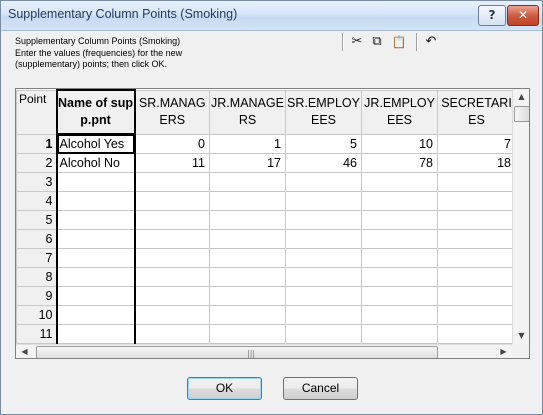 The image size is (543, 415). What do you see at coordinates (224, 388) in the screenshot?
I see `ok-button: OK` at bounding box center [224, 388].